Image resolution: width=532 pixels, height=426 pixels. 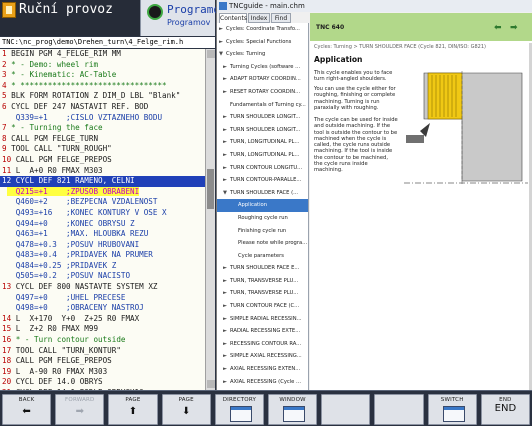 What do you see at coordinates (281, 18) in the screenshot?
I see `tab-find: Find` at bounding box center [281, 18].